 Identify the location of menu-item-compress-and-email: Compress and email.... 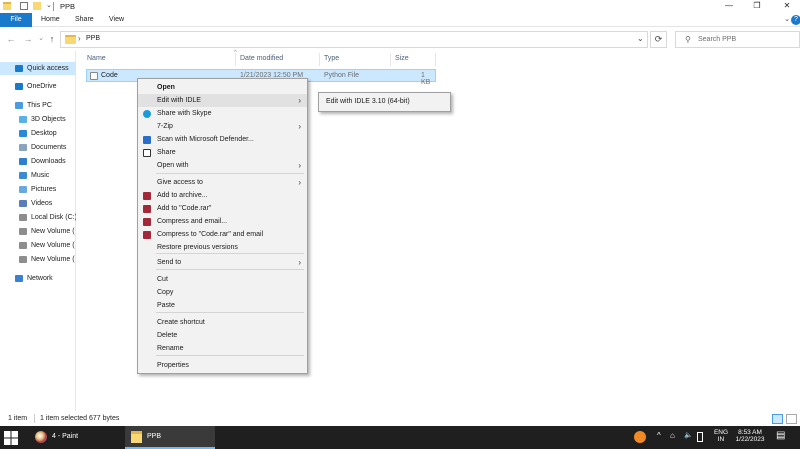
(222, 221).